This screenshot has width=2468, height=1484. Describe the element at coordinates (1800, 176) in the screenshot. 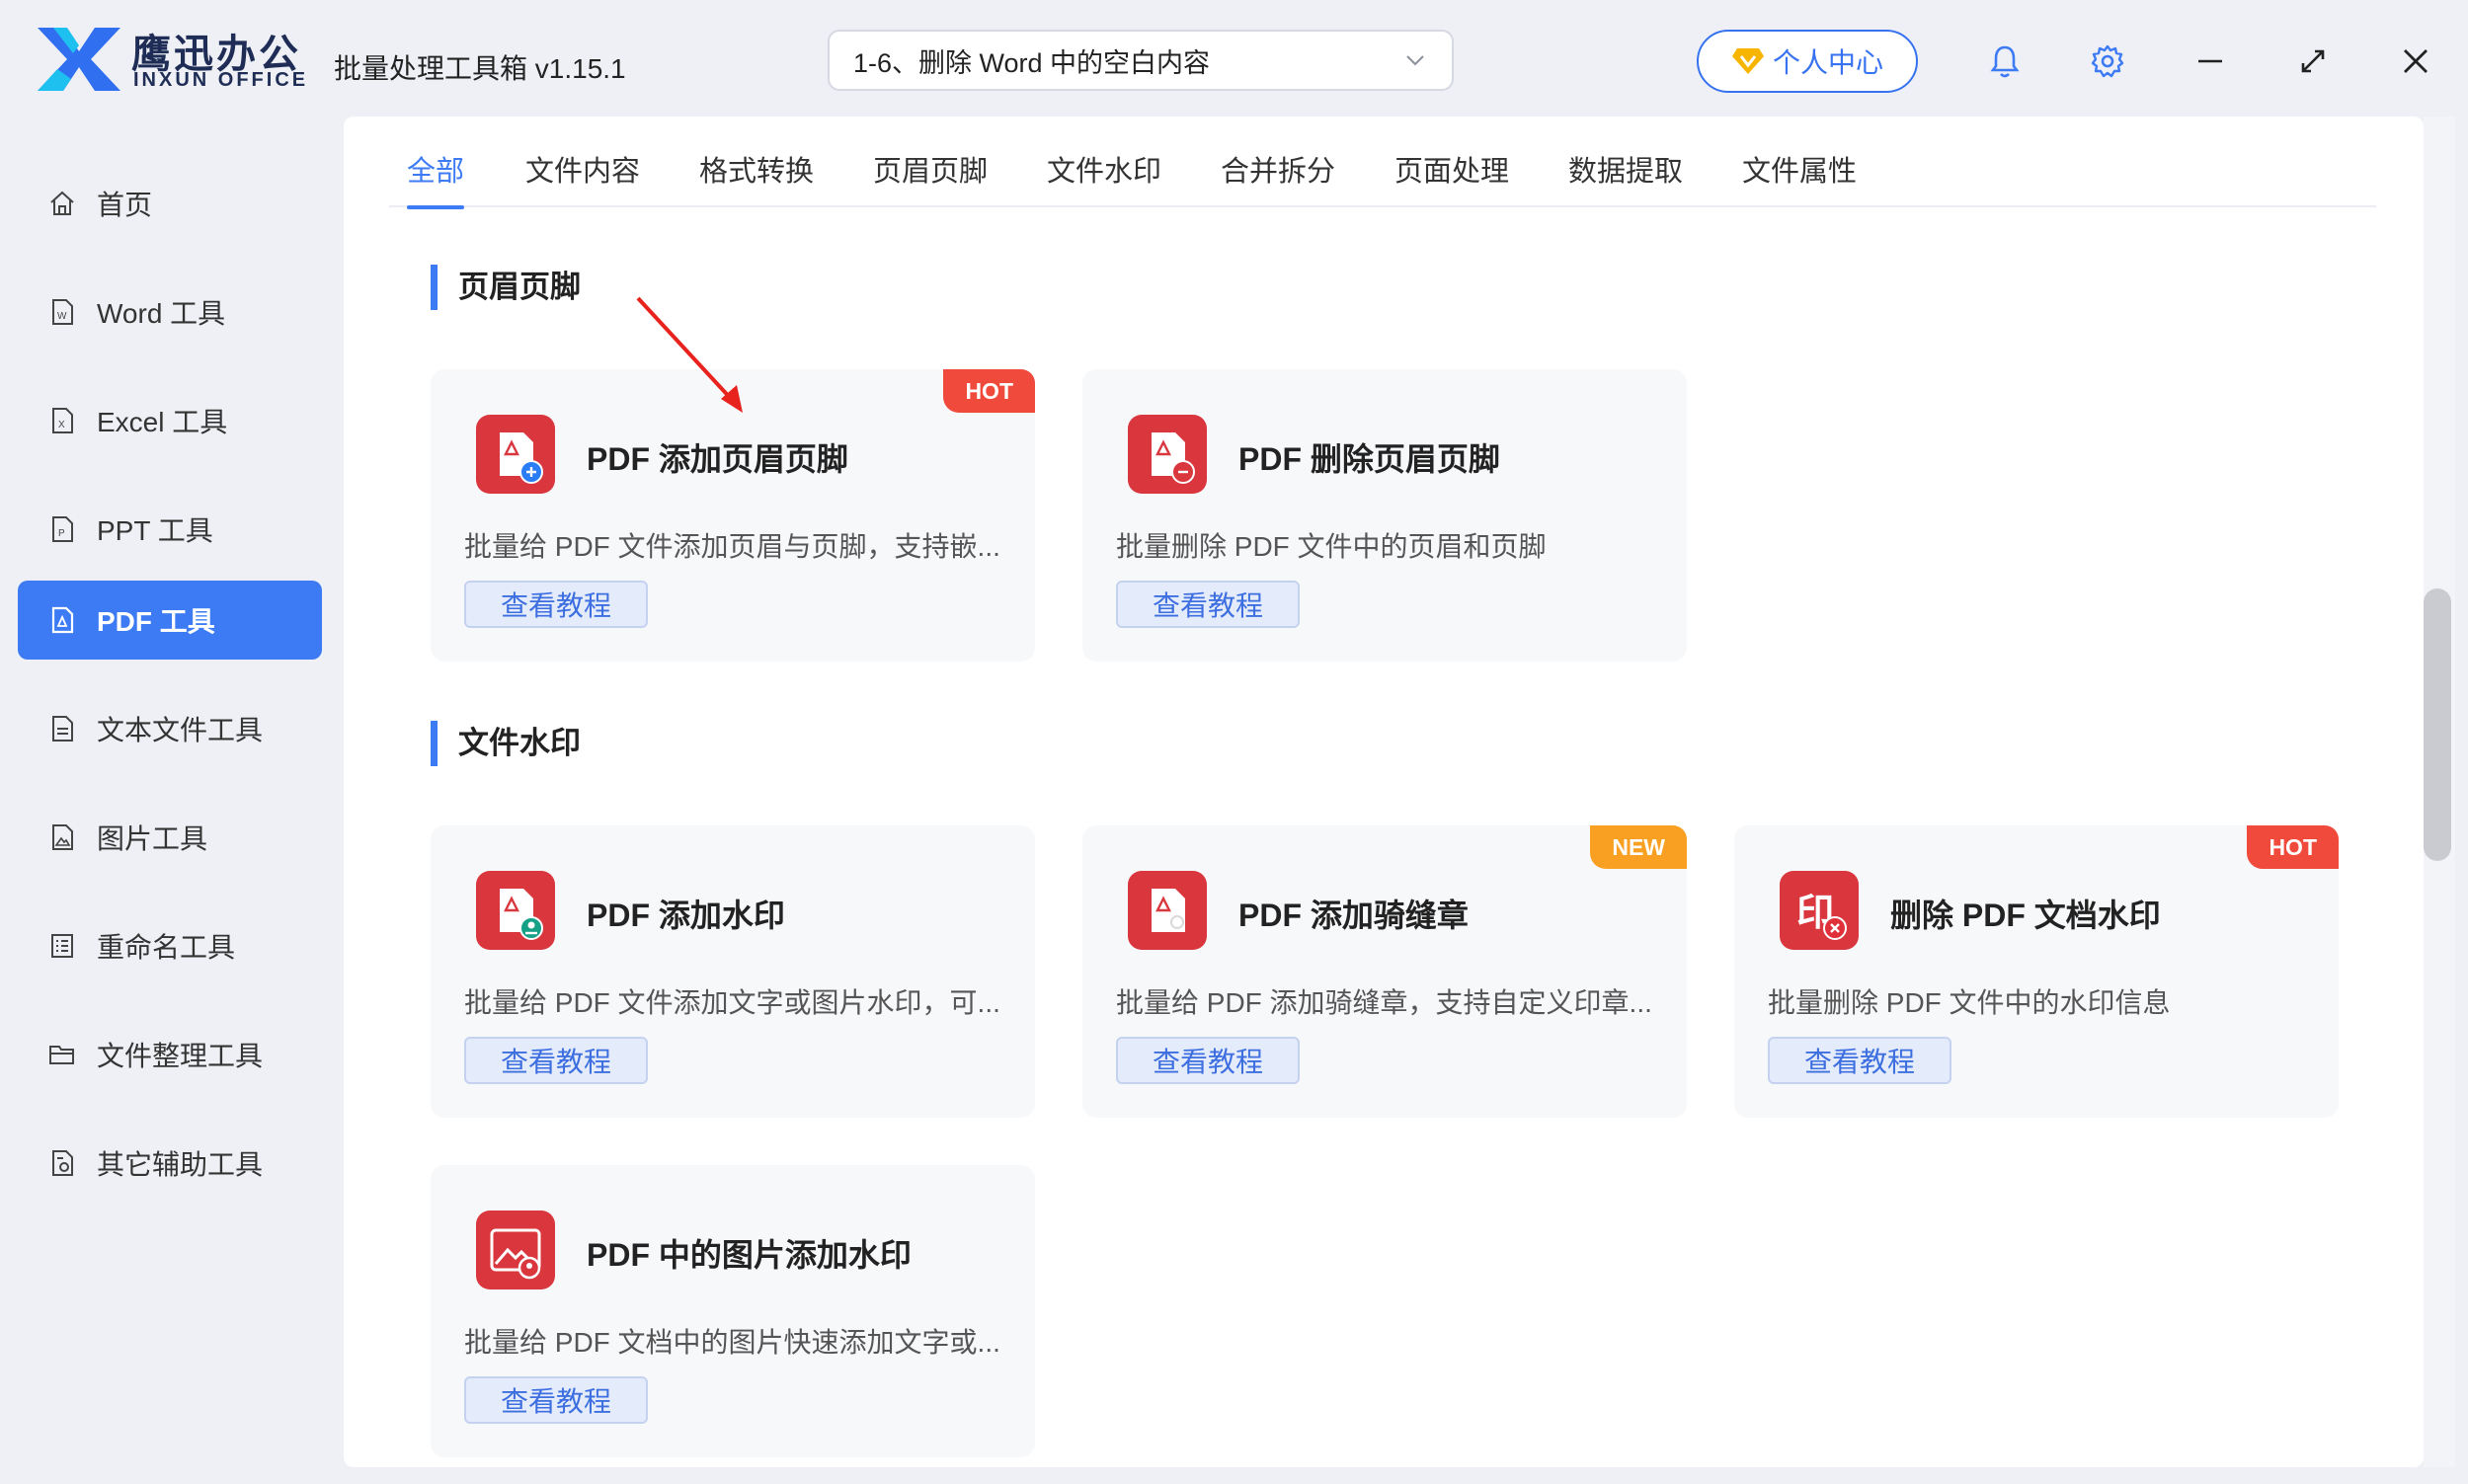

I see `tab-file-properties: 文件属性` at that location.